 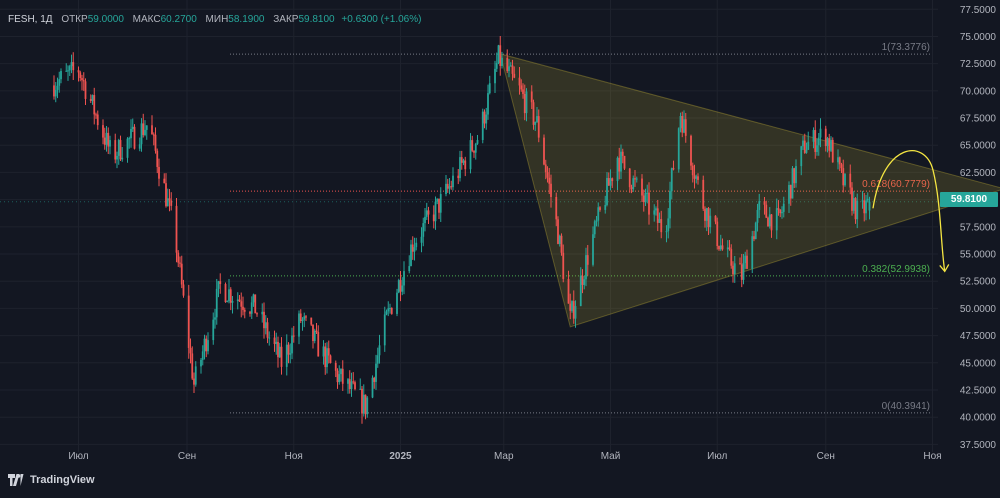 I want to click on symbol-label: FESH, 1Д, so click(x=30, y=19).